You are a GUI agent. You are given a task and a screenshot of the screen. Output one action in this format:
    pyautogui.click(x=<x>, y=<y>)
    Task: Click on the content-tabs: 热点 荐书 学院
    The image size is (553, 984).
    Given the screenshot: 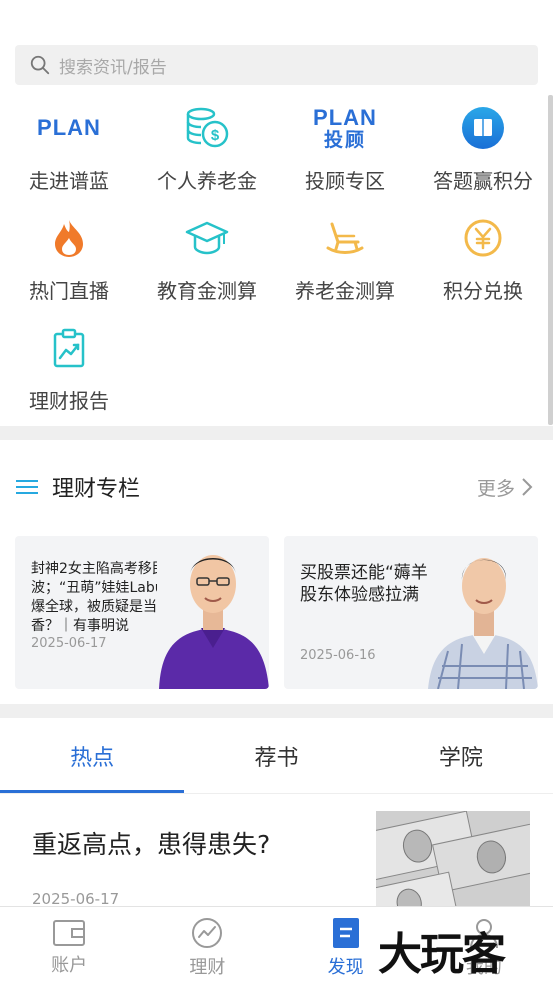 What is the action you would take?
    pyautogui.click(x=276, y=756)
    